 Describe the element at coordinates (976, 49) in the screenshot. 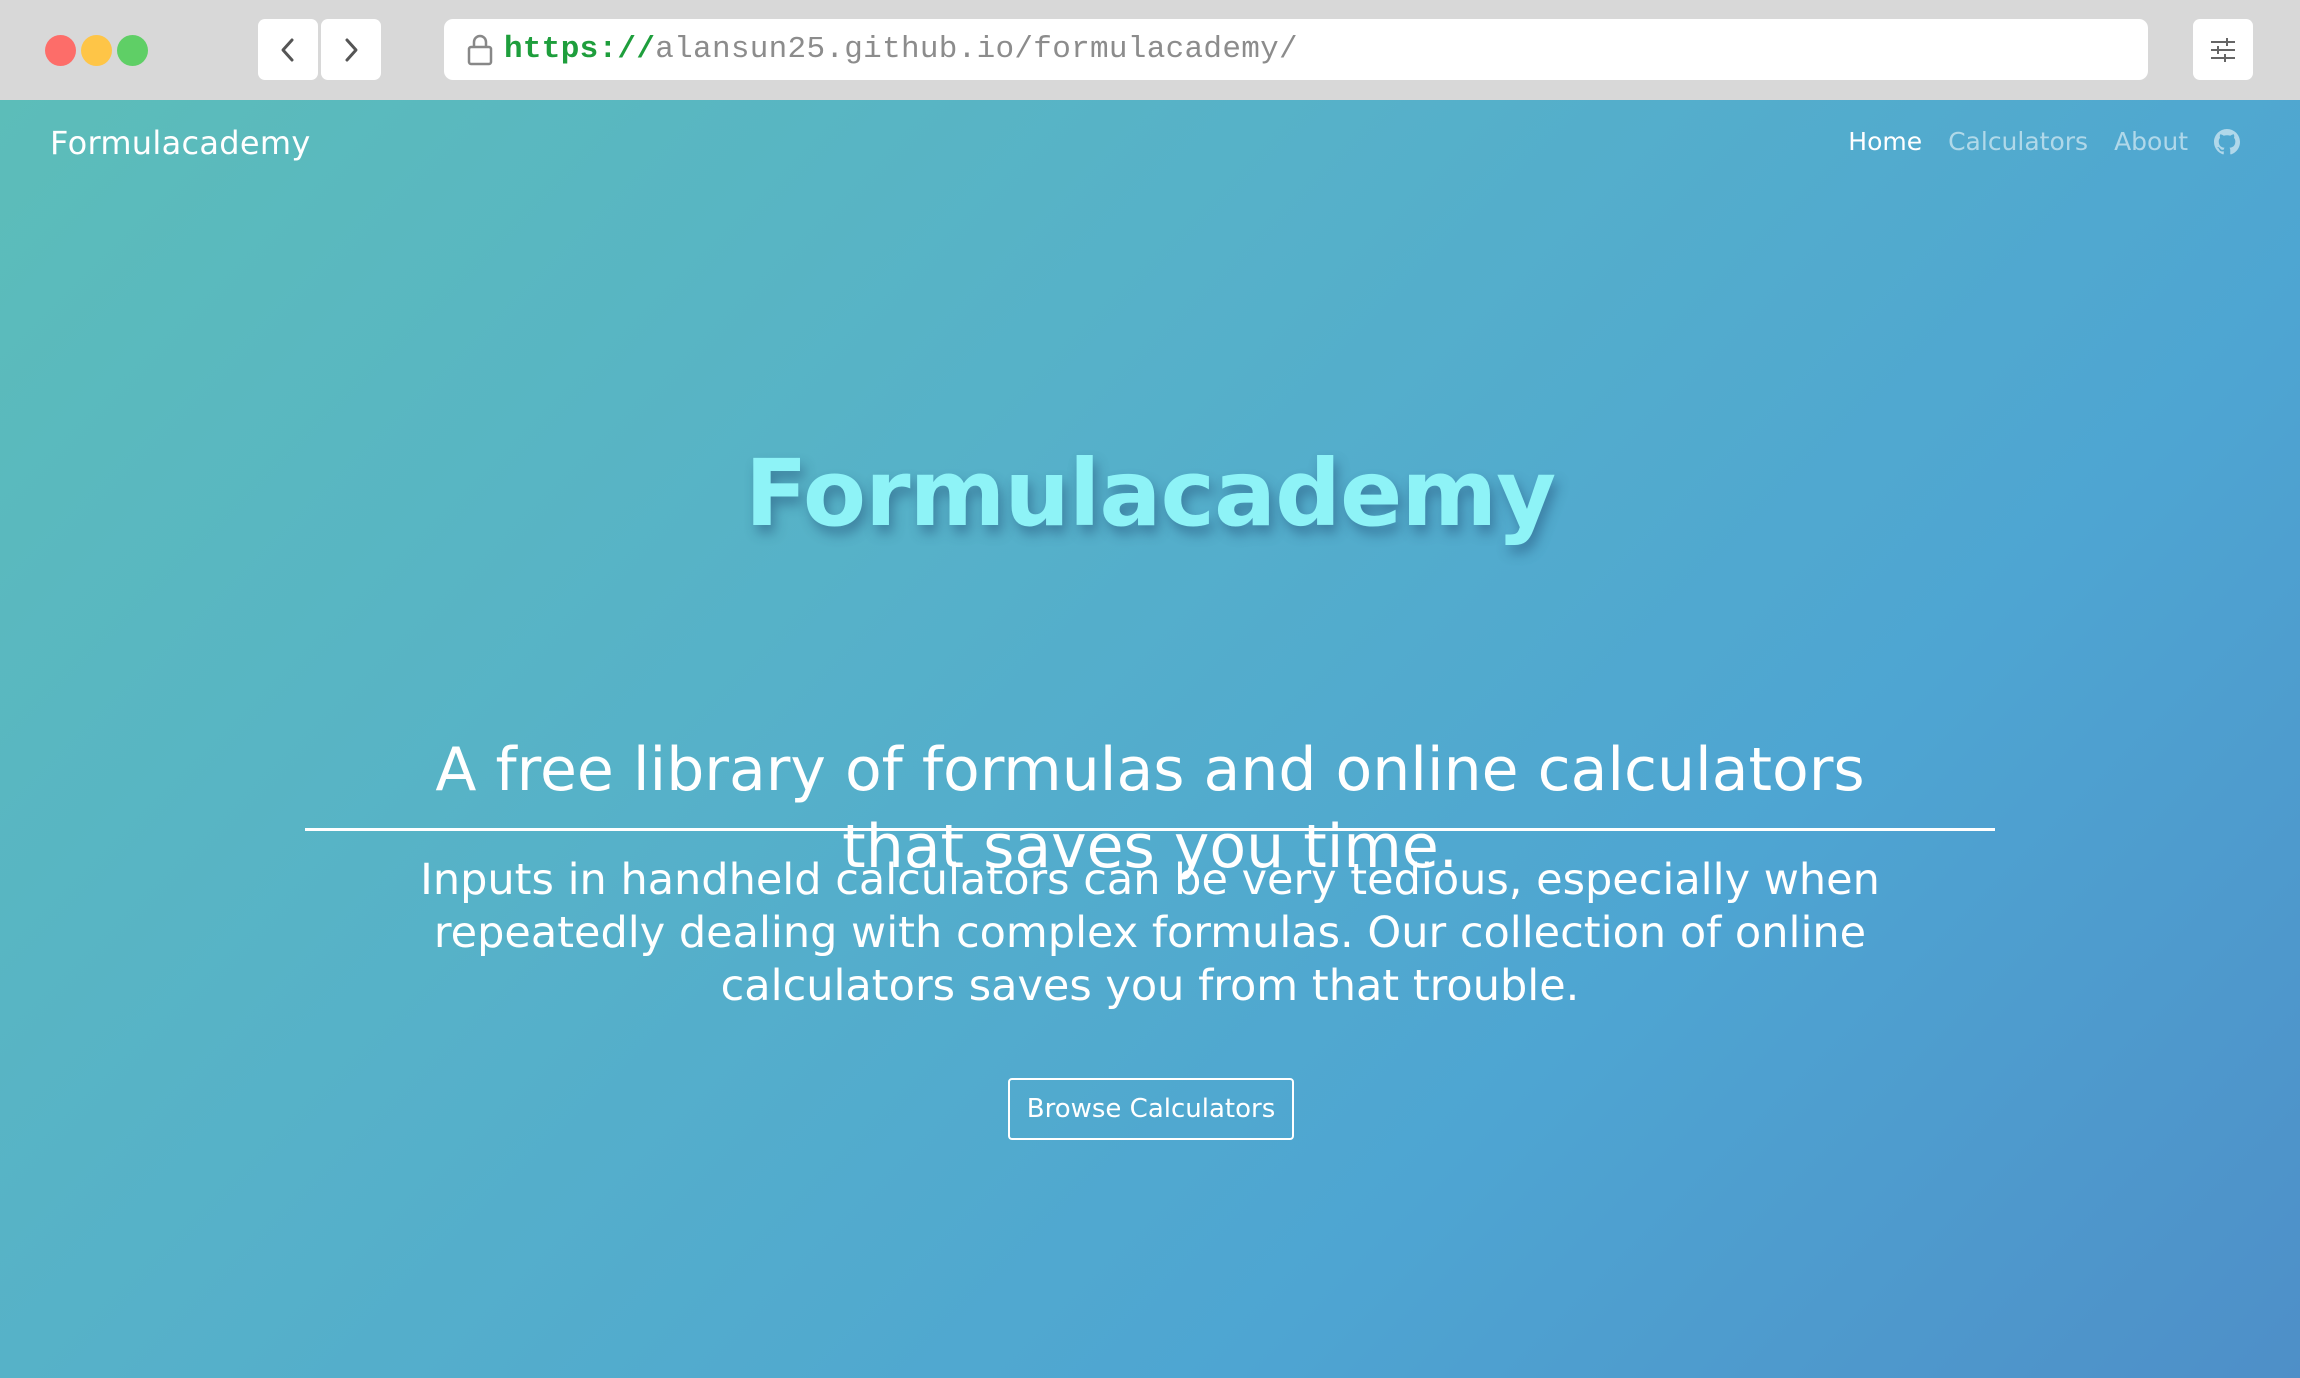

I see `url-path: alansun25.github.io/formulacademy/` at that location.